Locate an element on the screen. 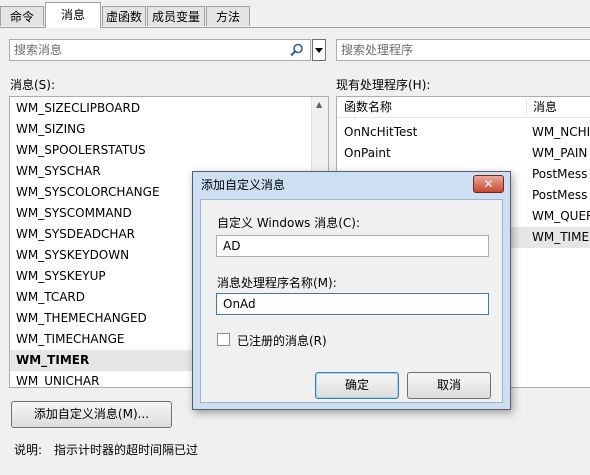  description-label: 说明: is located at coordinates (28, 450).